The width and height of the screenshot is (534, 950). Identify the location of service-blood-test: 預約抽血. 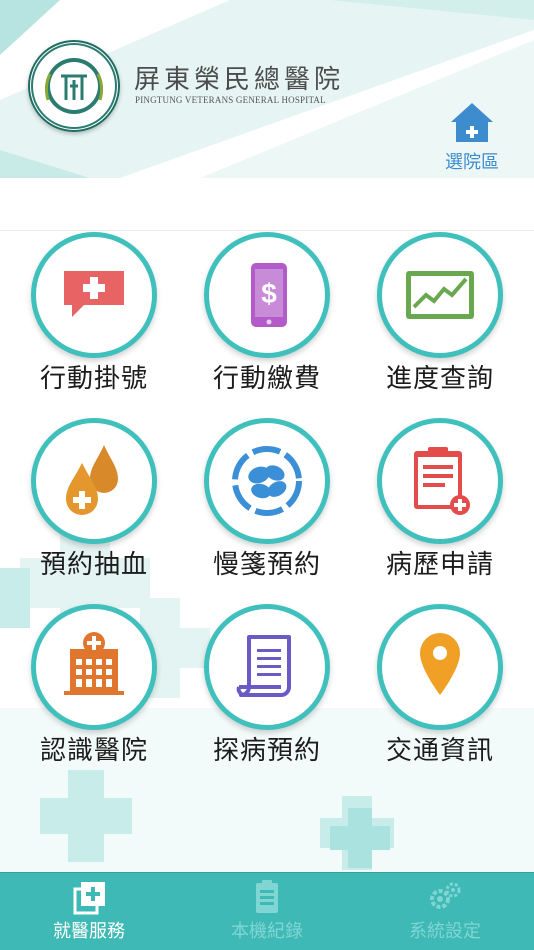
(94, 503).